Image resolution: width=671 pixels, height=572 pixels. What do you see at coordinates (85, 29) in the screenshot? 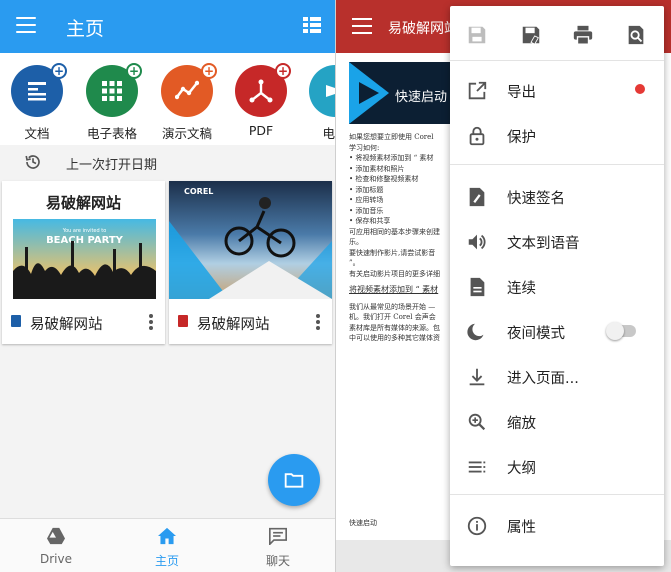
I see `page-title: 主页` at bounding box center [85, 29].